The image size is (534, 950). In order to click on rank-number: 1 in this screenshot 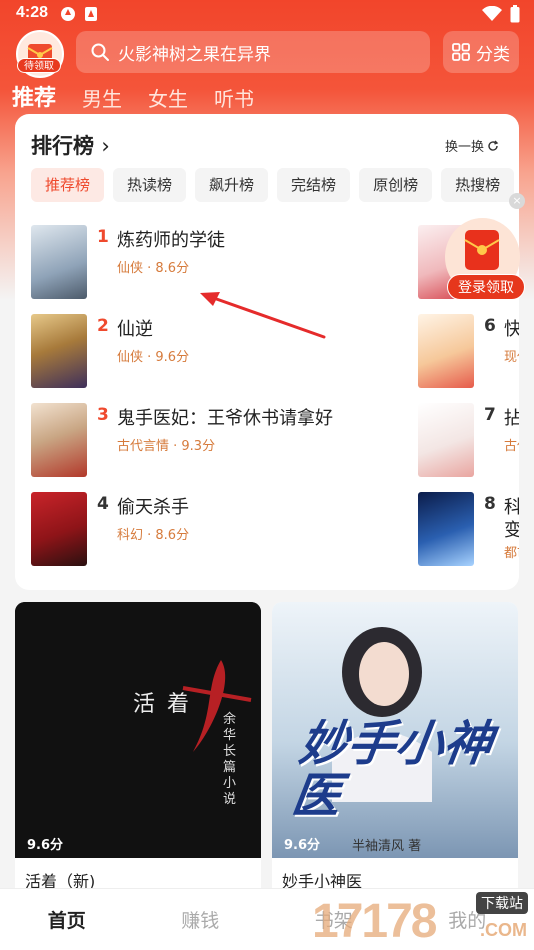, I will do `click(103, 237)`.